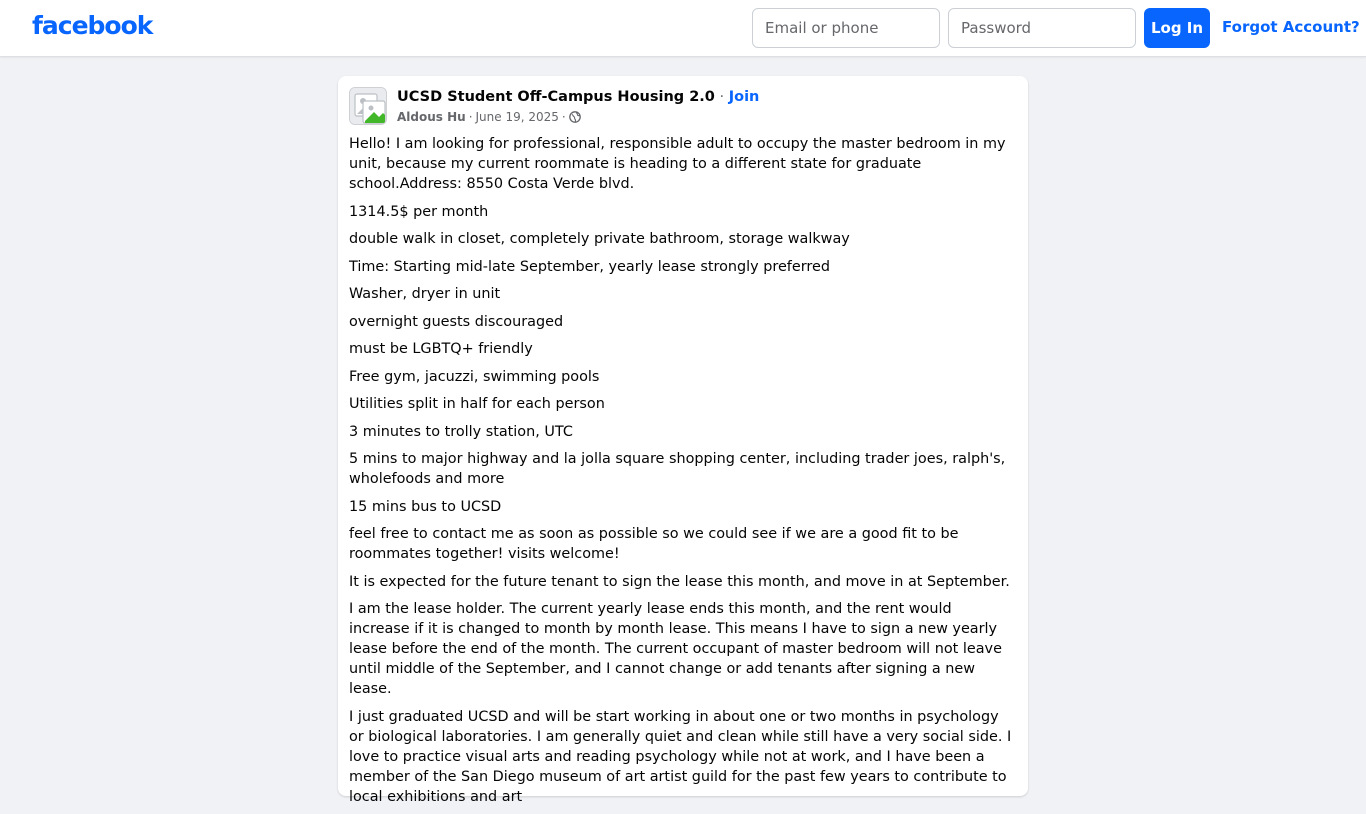 This screenshot has height=814, width=1366. What do you see at coordinates (477, 404) in the screenshot?
I see `post-paragraph: Utilities split in half for each person` at bounding box center [477, 404].